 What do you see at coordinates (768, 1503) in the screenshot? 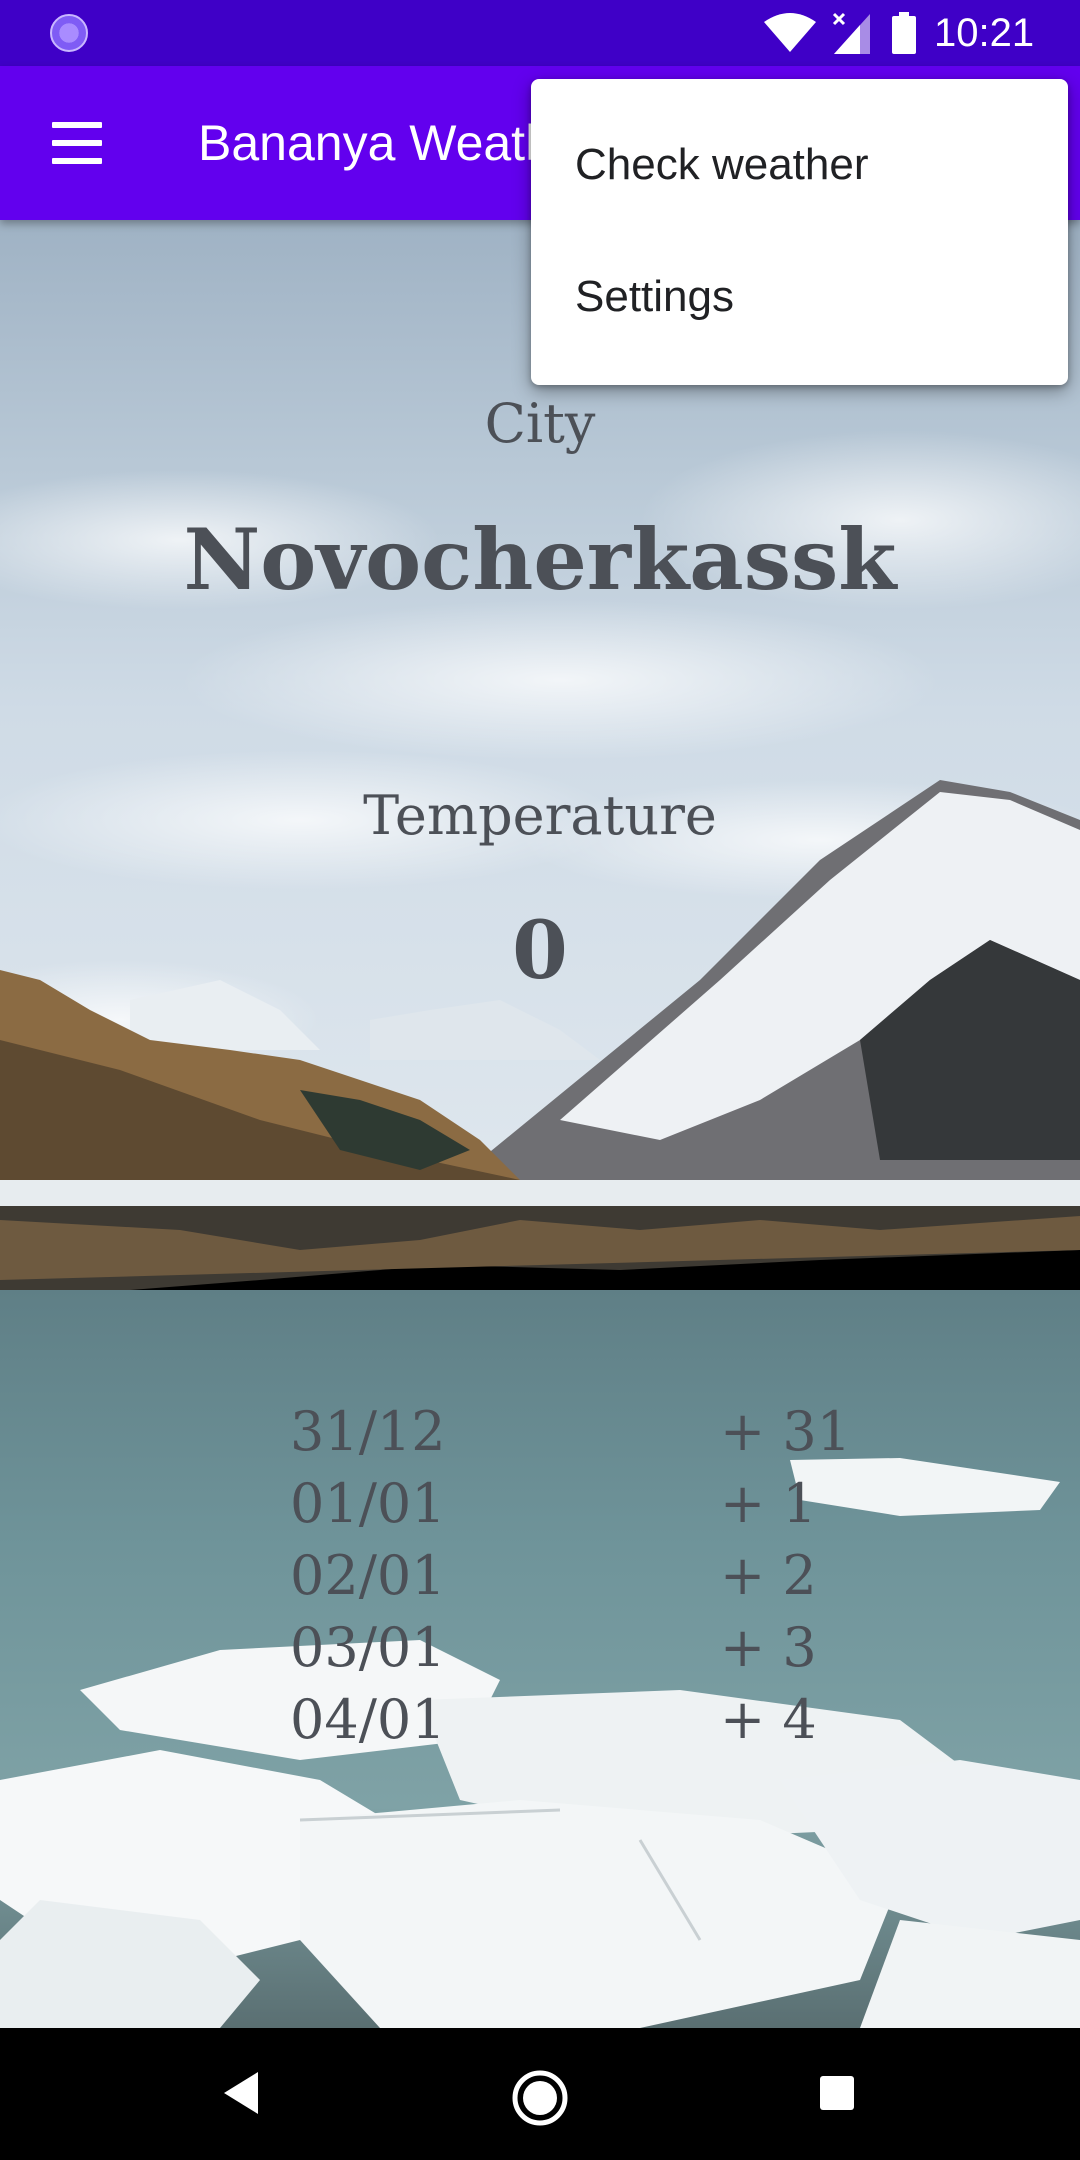
I see `forecast-temp: + 1` at bounding box center [768, 1503].